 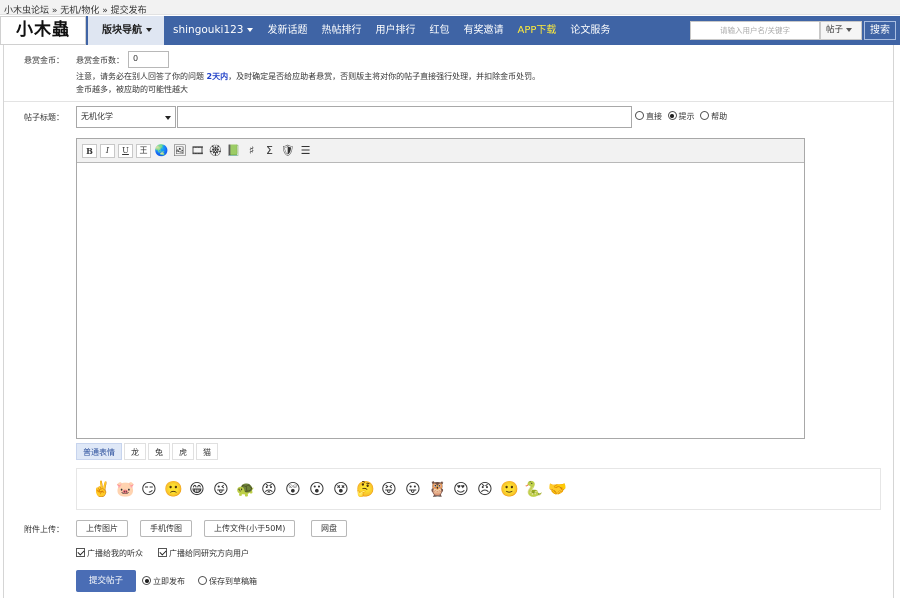 I want to click on breadcrumb-home: 小木虫论坛, so click(x=26, y=11).